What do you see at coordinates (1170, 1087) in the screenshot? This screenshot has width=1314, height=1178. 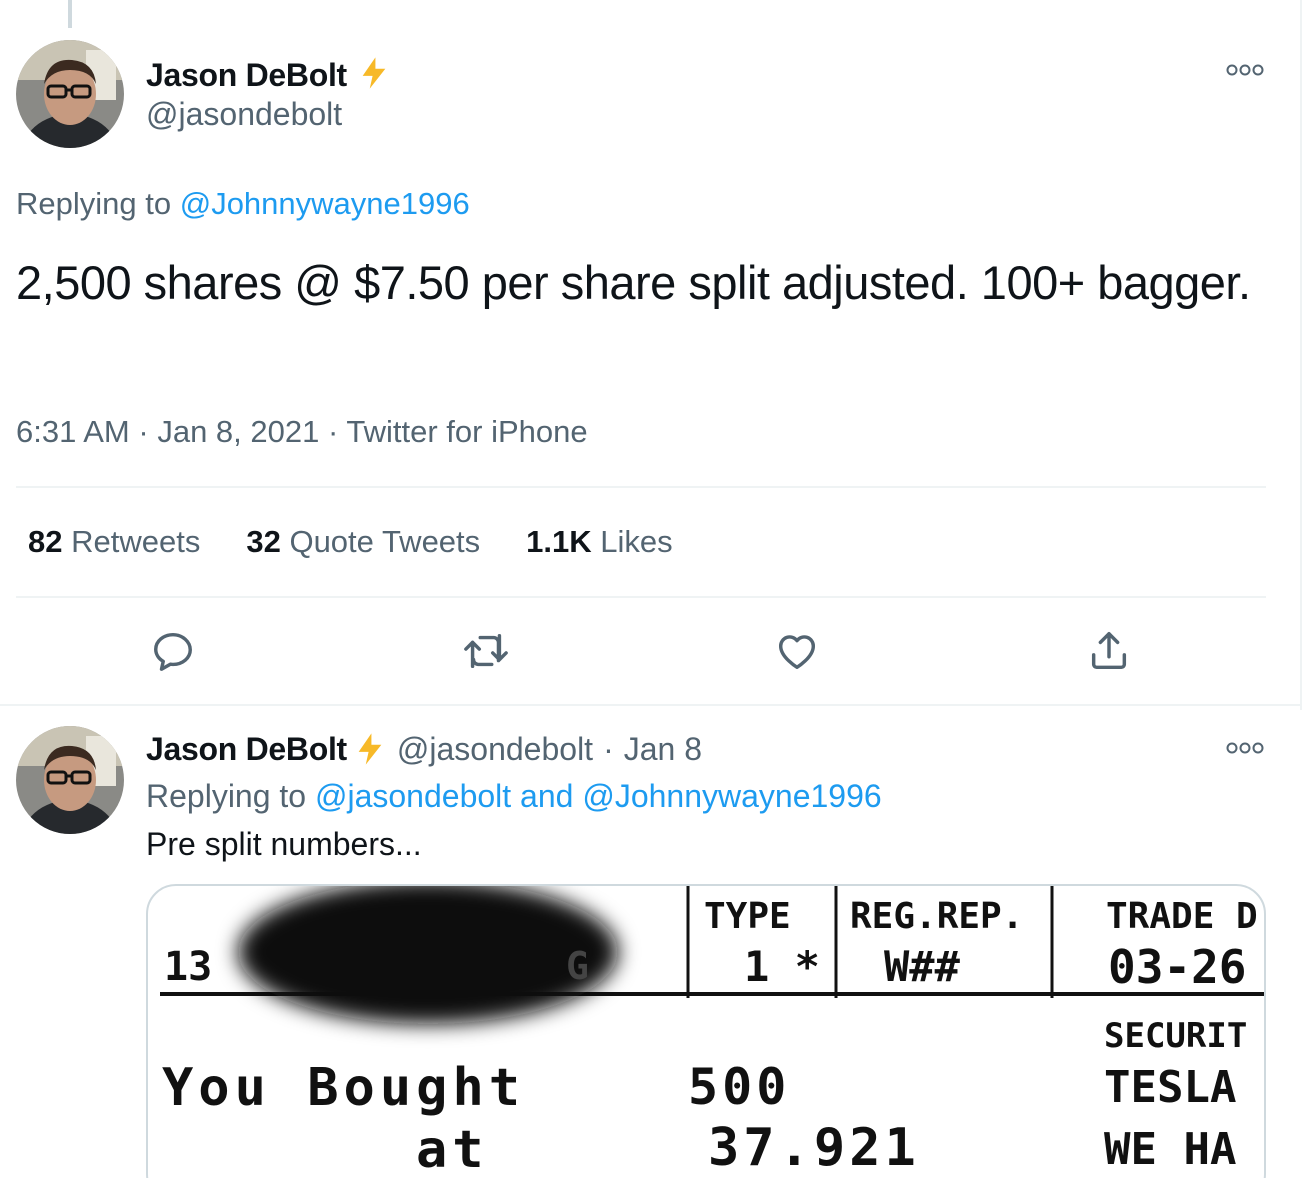 I see `security-name: TESLA` at bounding box center [1170, 1087].